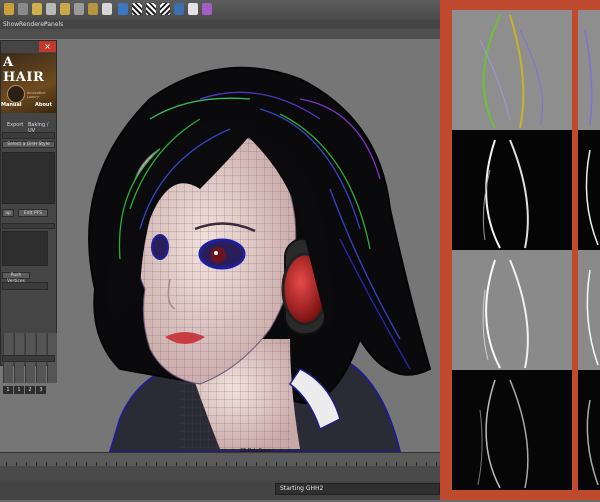 This screenshot has width=600, height=502. What do you see at coordinates (11, 24) in the screenshot?
I see `menu-show: Show` at bounding box center [11, 24].